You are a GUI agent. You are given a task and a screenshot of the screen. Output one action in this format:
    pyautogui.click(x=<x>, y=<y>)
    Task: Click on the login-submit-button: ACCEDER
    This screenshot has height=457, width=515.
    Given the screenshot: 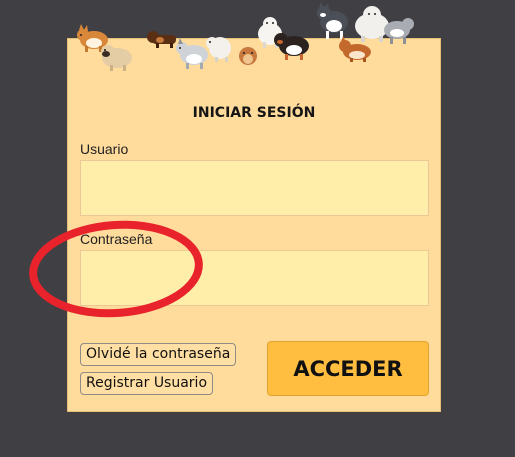 What is the action you would take?
    pyautogui.click(x=348, y=368)
    